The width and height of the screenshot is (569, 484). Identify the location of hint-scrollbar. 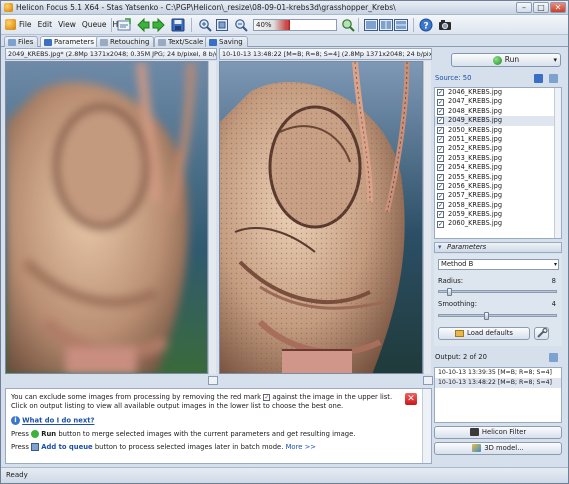
(426, 426).